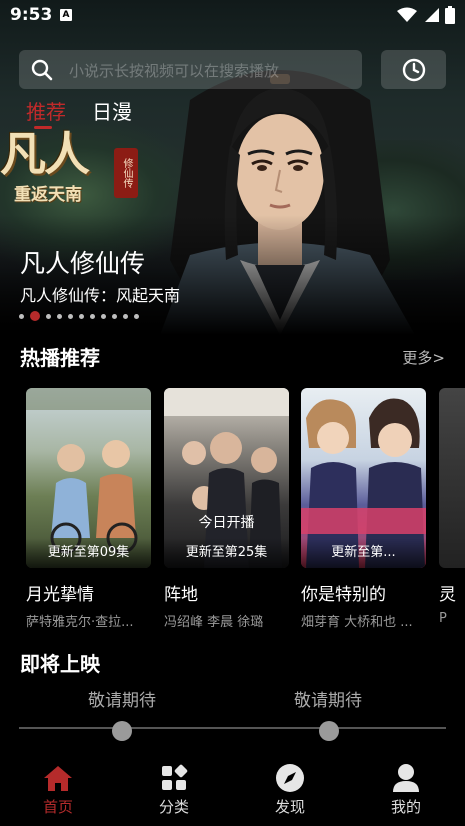  What do you see at coordinates (423, 357) in the screenshot?
I see `more-link: 更多>` at bounding box center [423, 357].